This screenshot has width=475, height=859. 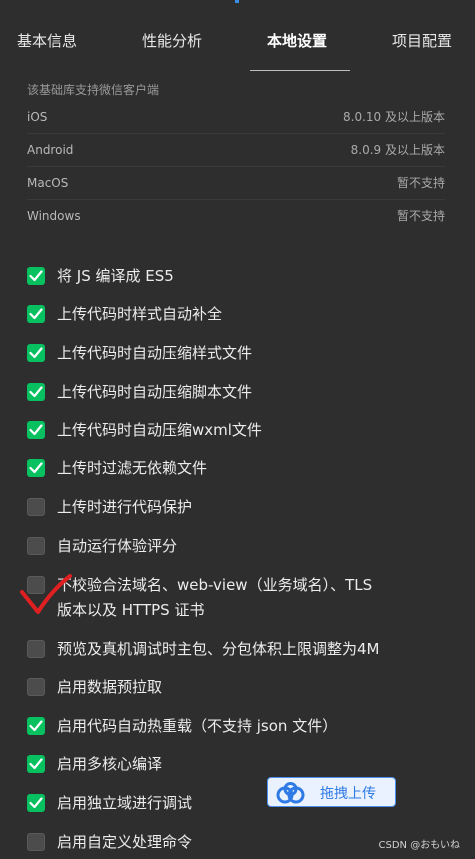 What do you see at coordinates (172, 40) in the screenshot?
I see `tab-performance: 性能分析` at bounding box center [172, 40].